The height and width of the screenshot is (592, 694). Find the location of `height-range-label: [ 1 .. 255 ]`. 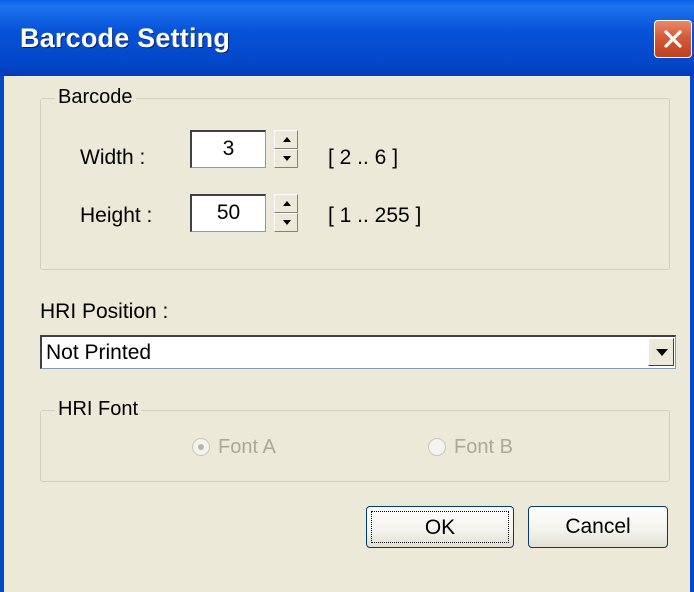

height-range-label: [ 1 .. 255 ] is located at coordinates (375, 215).